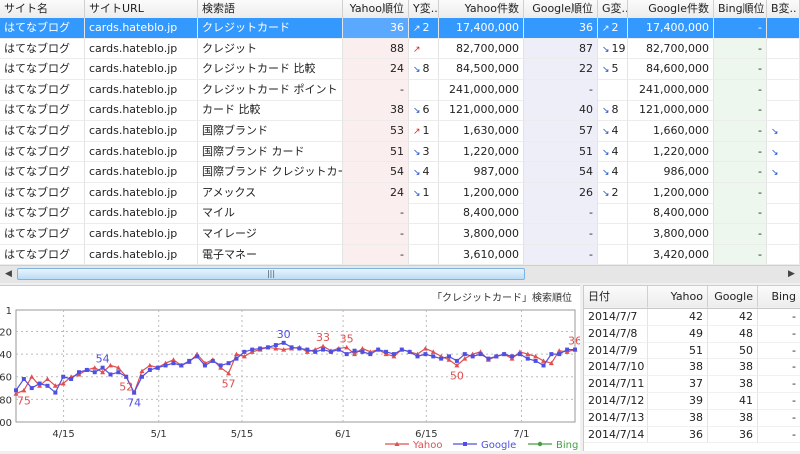 Image resolution: width=800 pixels, height=454 pixels. I want to click on history-row: 2014/7/12 39 41-, so click(692, 401).